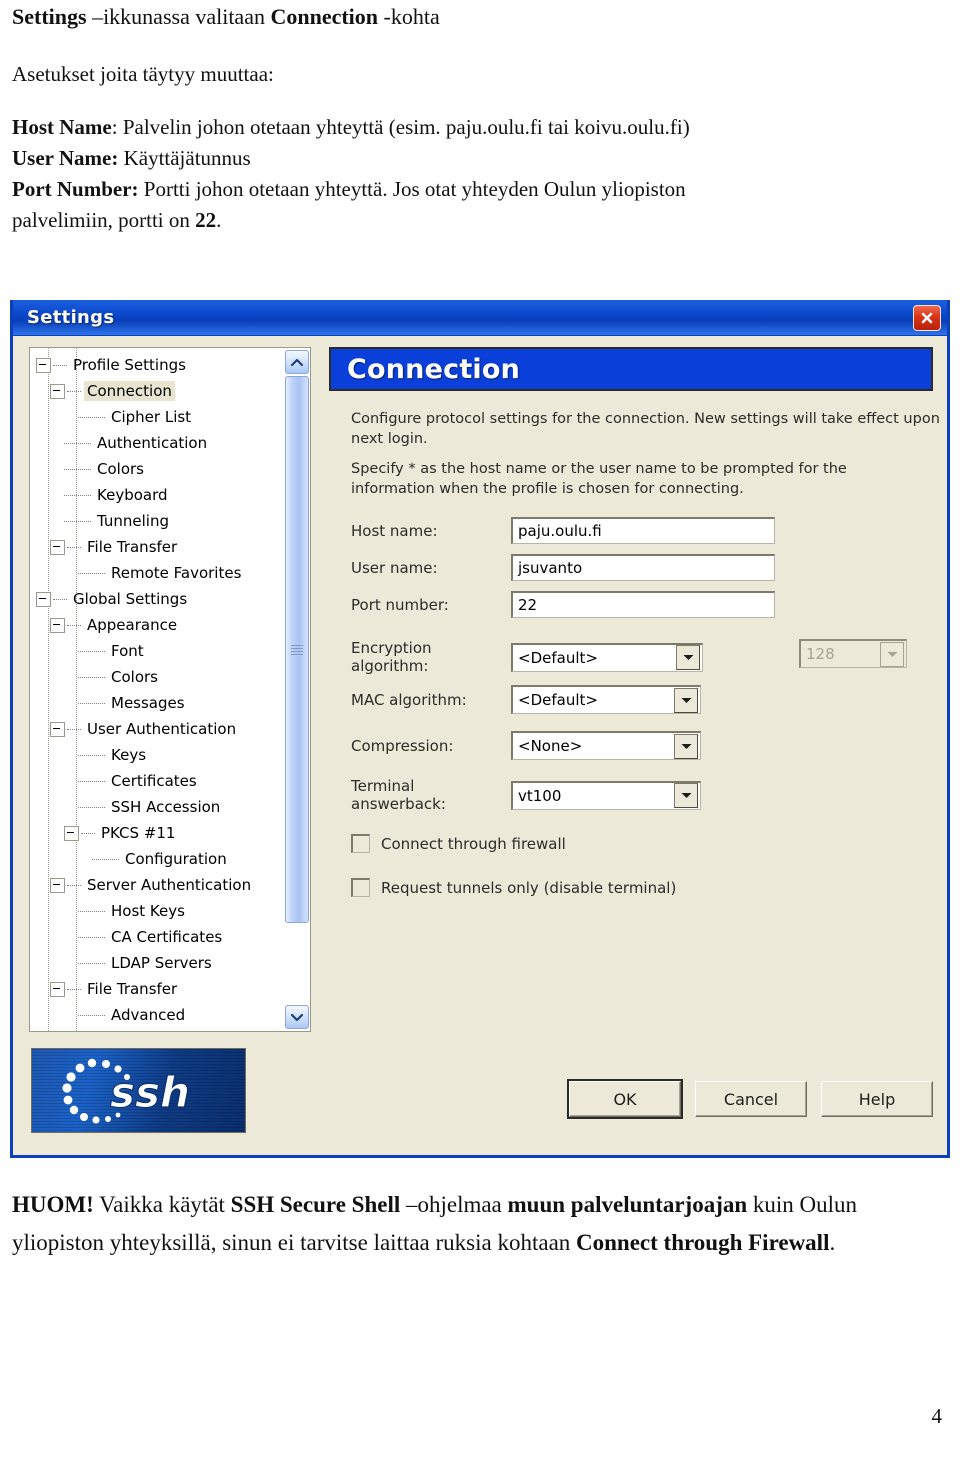 The width and height of the screenshot is (960, 1460). What do you see at coordinates (153, 625) in the screenshot?
I see `tree-item-appearance: Appearance` at bounding box center [153, 625].